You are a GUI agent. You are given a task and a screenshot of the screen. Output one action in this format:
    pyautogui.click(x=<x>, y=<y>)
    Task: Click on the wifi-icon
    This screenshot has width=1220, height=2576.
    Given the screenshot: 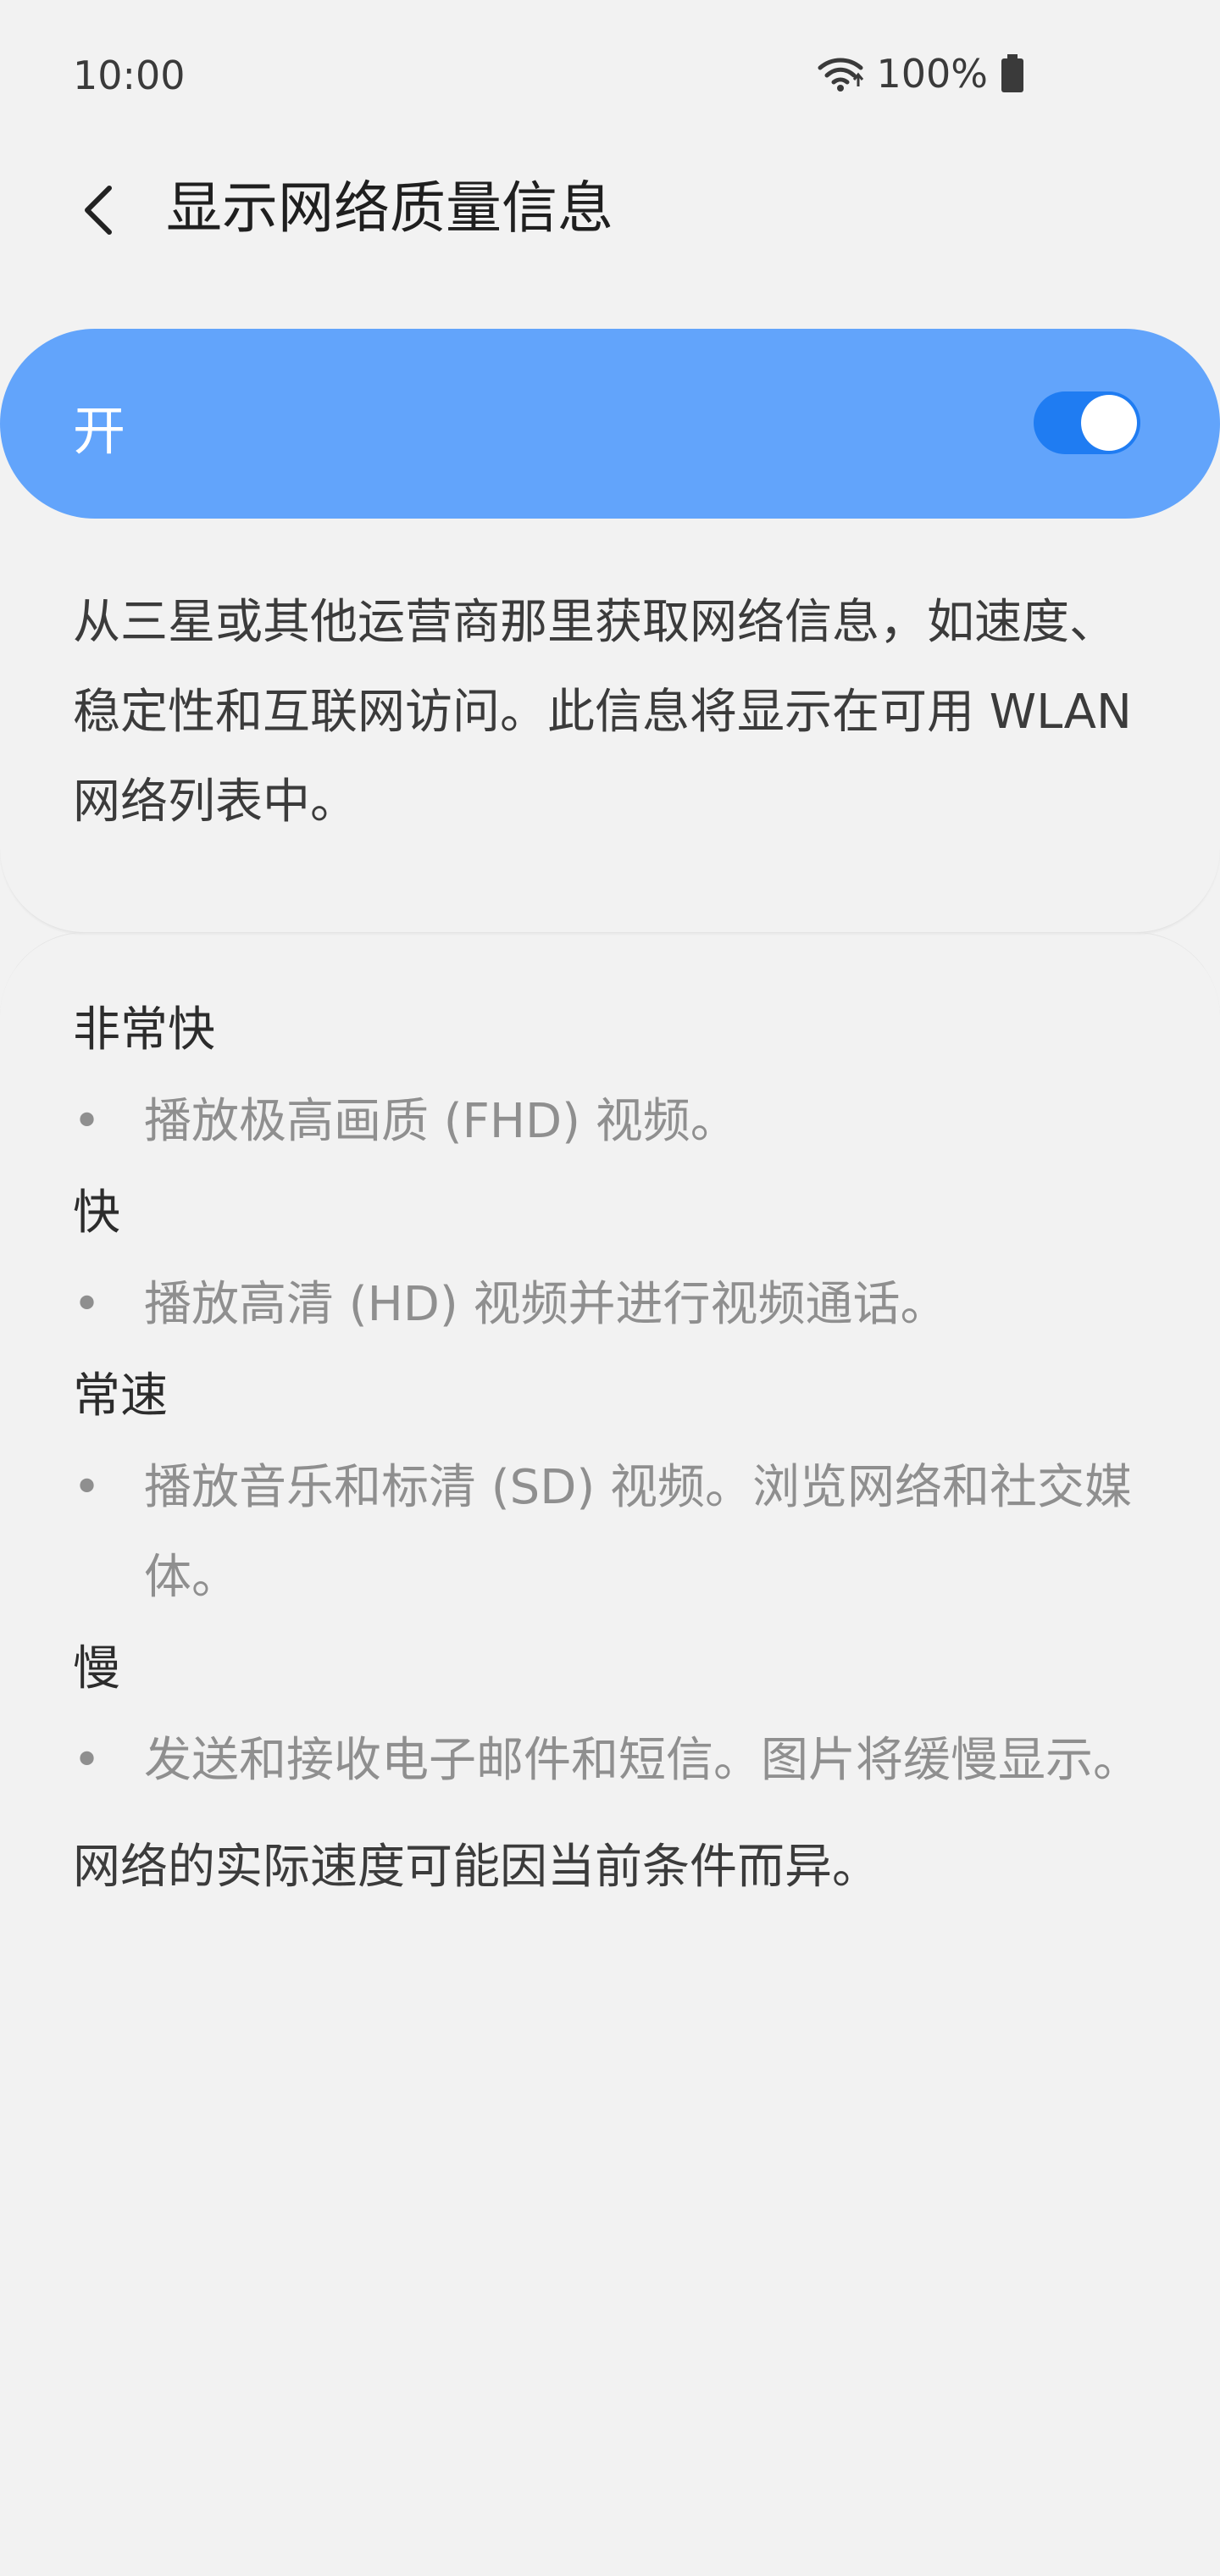 What is the action you would take?
    pyautogui.click(x=841, y=75)
    